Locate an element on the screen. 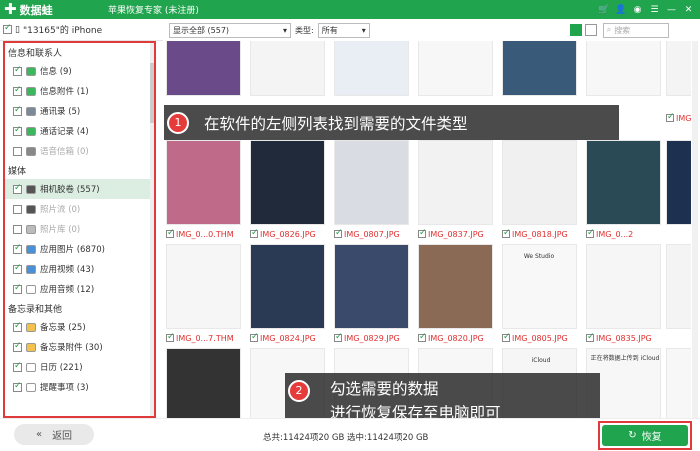  sidebar-item: 通讯录 (5) is located at coordinates (79, 111).